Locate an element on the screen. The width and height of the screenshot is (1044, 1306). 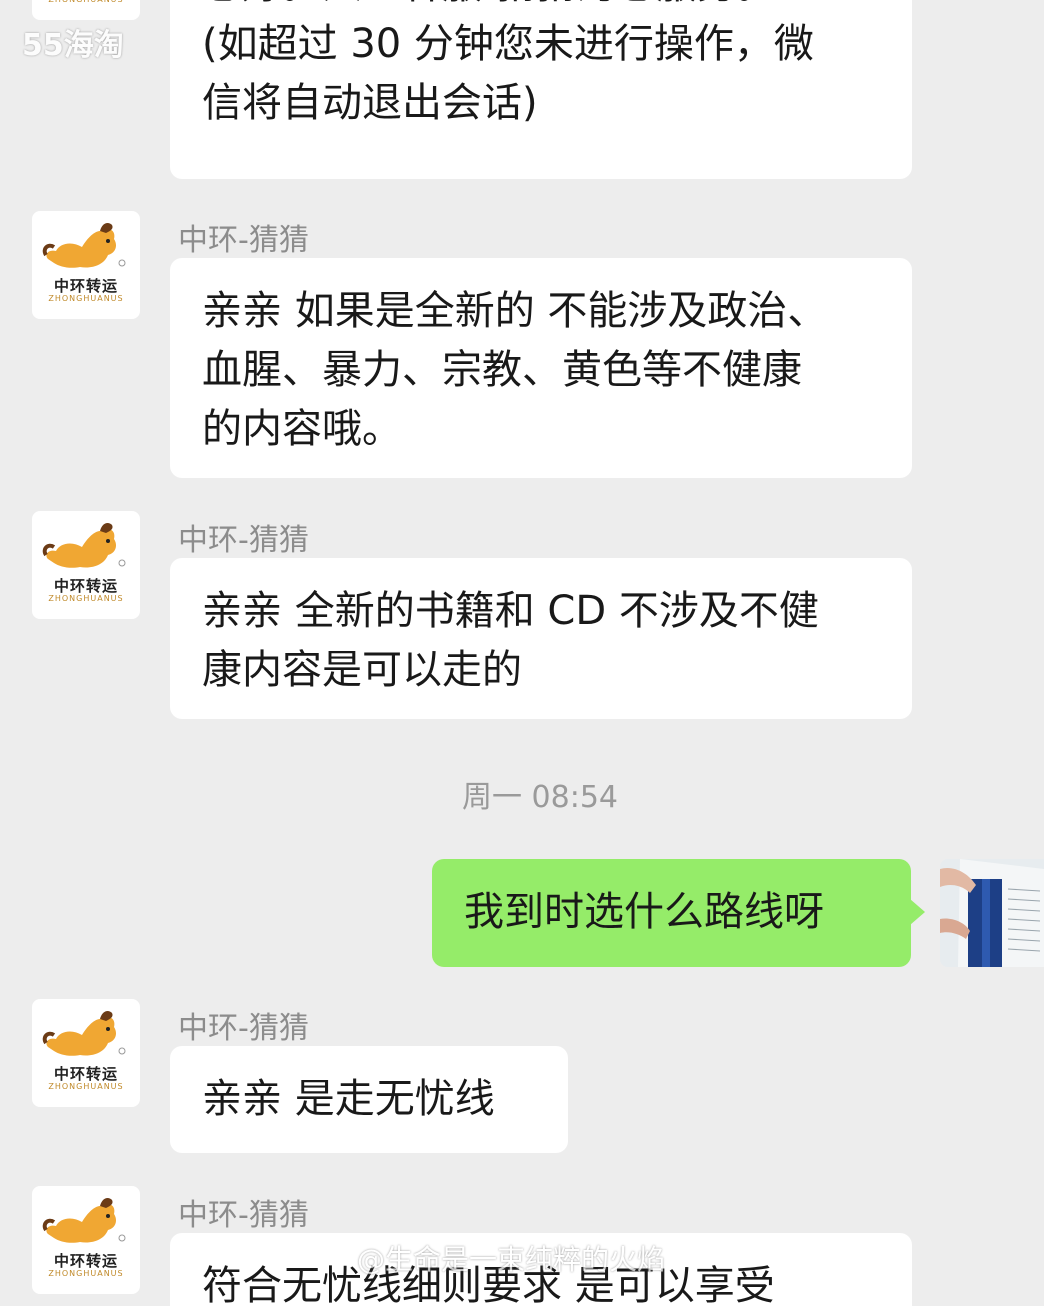
message-line: 亲亲 全新的书籍和 CD 不涉及不健 is located at coordinates (510, 611).